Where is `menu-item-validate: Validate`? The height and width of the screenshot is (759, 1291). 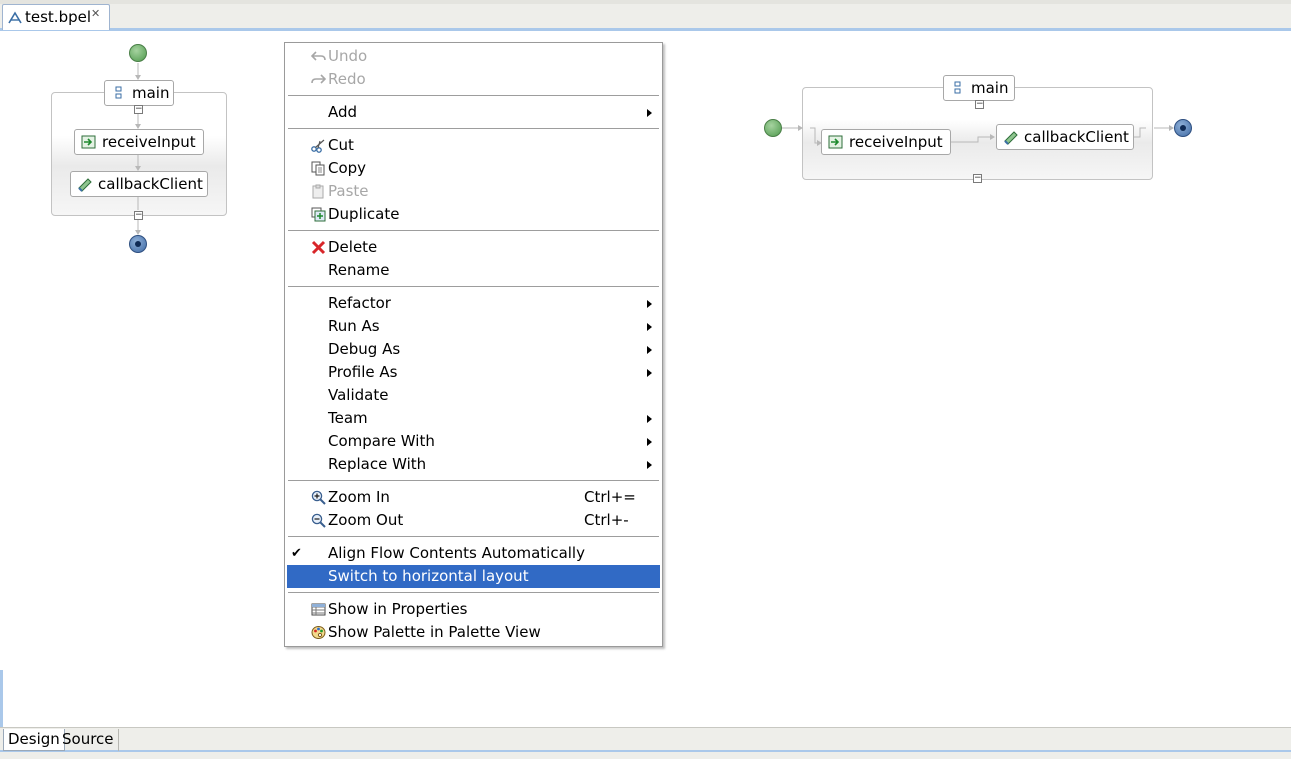 menu-item-validate: Validate is located at coordinates (473, 395).